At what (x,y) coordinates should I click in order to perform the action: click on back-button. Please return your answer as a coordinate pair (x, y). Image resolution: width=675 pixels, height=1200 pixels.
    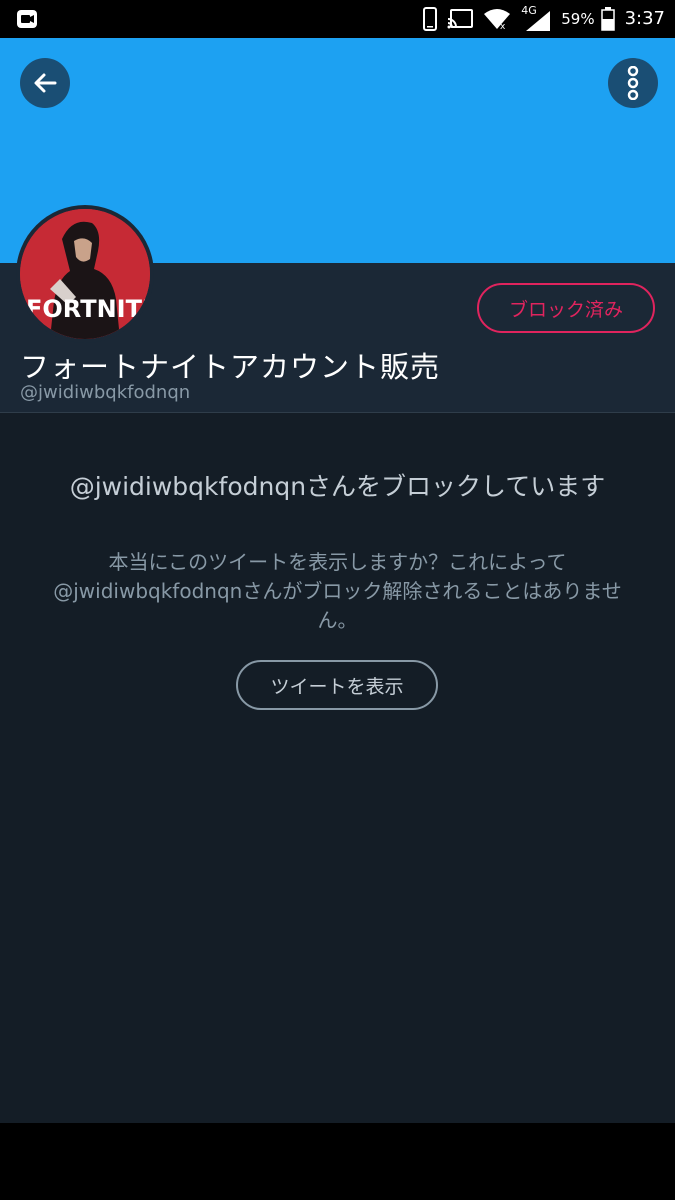
    Looking at the image, I should click on (45, 83).